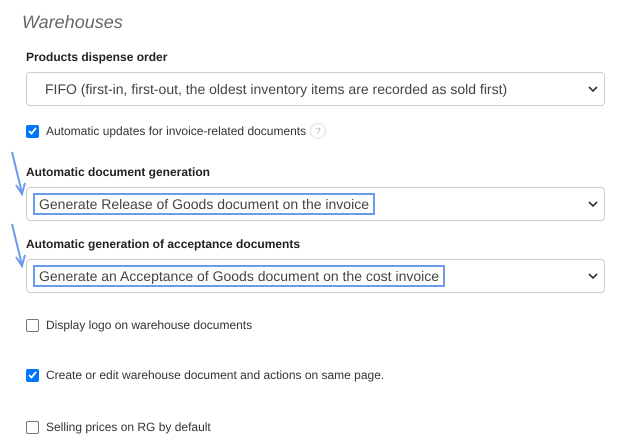 This screenshot has height=438, width=619. Describe the element at coordinates (119, 172) in the screenshot. I see `field-label: Automatic document generation` at that location.